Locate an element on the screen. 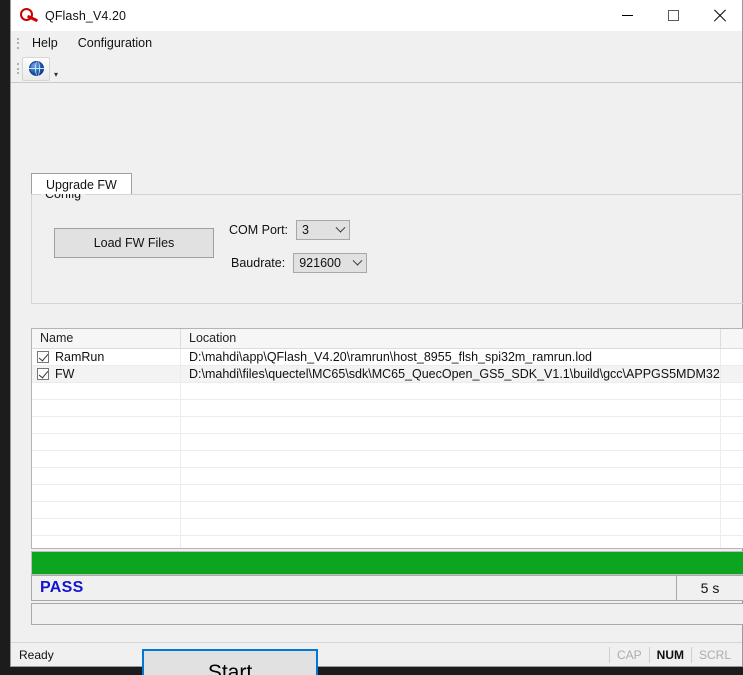 Image resolution: width=743 pixels, height=675 pixels. chevron-down-icon: ▾ is located at coordinates (55, 74).